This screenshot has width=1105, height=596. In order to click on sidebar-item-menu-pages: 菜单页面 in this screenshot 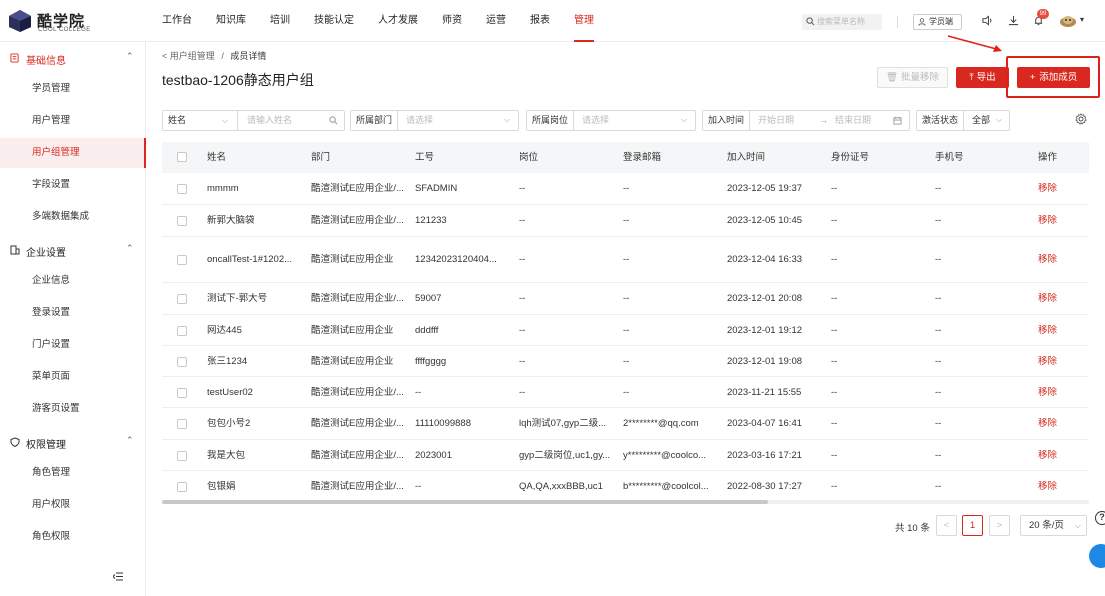, I will do `click(73, 377)`.